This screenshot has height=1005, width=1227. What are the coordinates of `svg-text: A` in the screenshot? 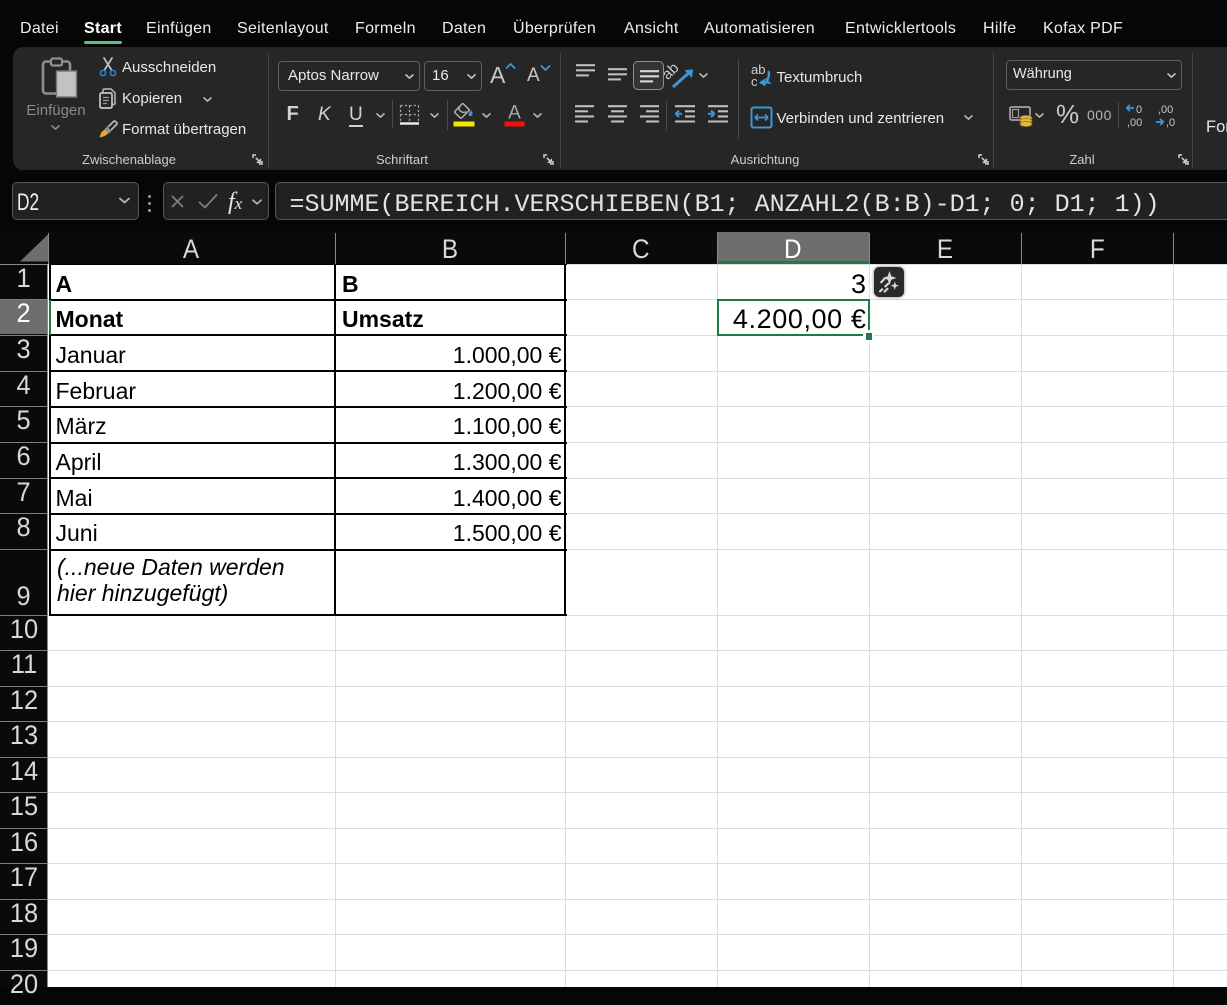 It's located at (514, 113).